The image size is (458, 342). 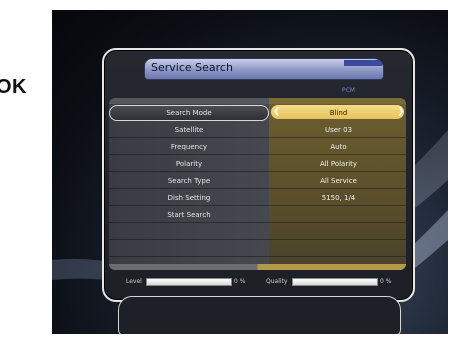 I want to click on menu-row-label: Satellite, so click(x=189, y=130).